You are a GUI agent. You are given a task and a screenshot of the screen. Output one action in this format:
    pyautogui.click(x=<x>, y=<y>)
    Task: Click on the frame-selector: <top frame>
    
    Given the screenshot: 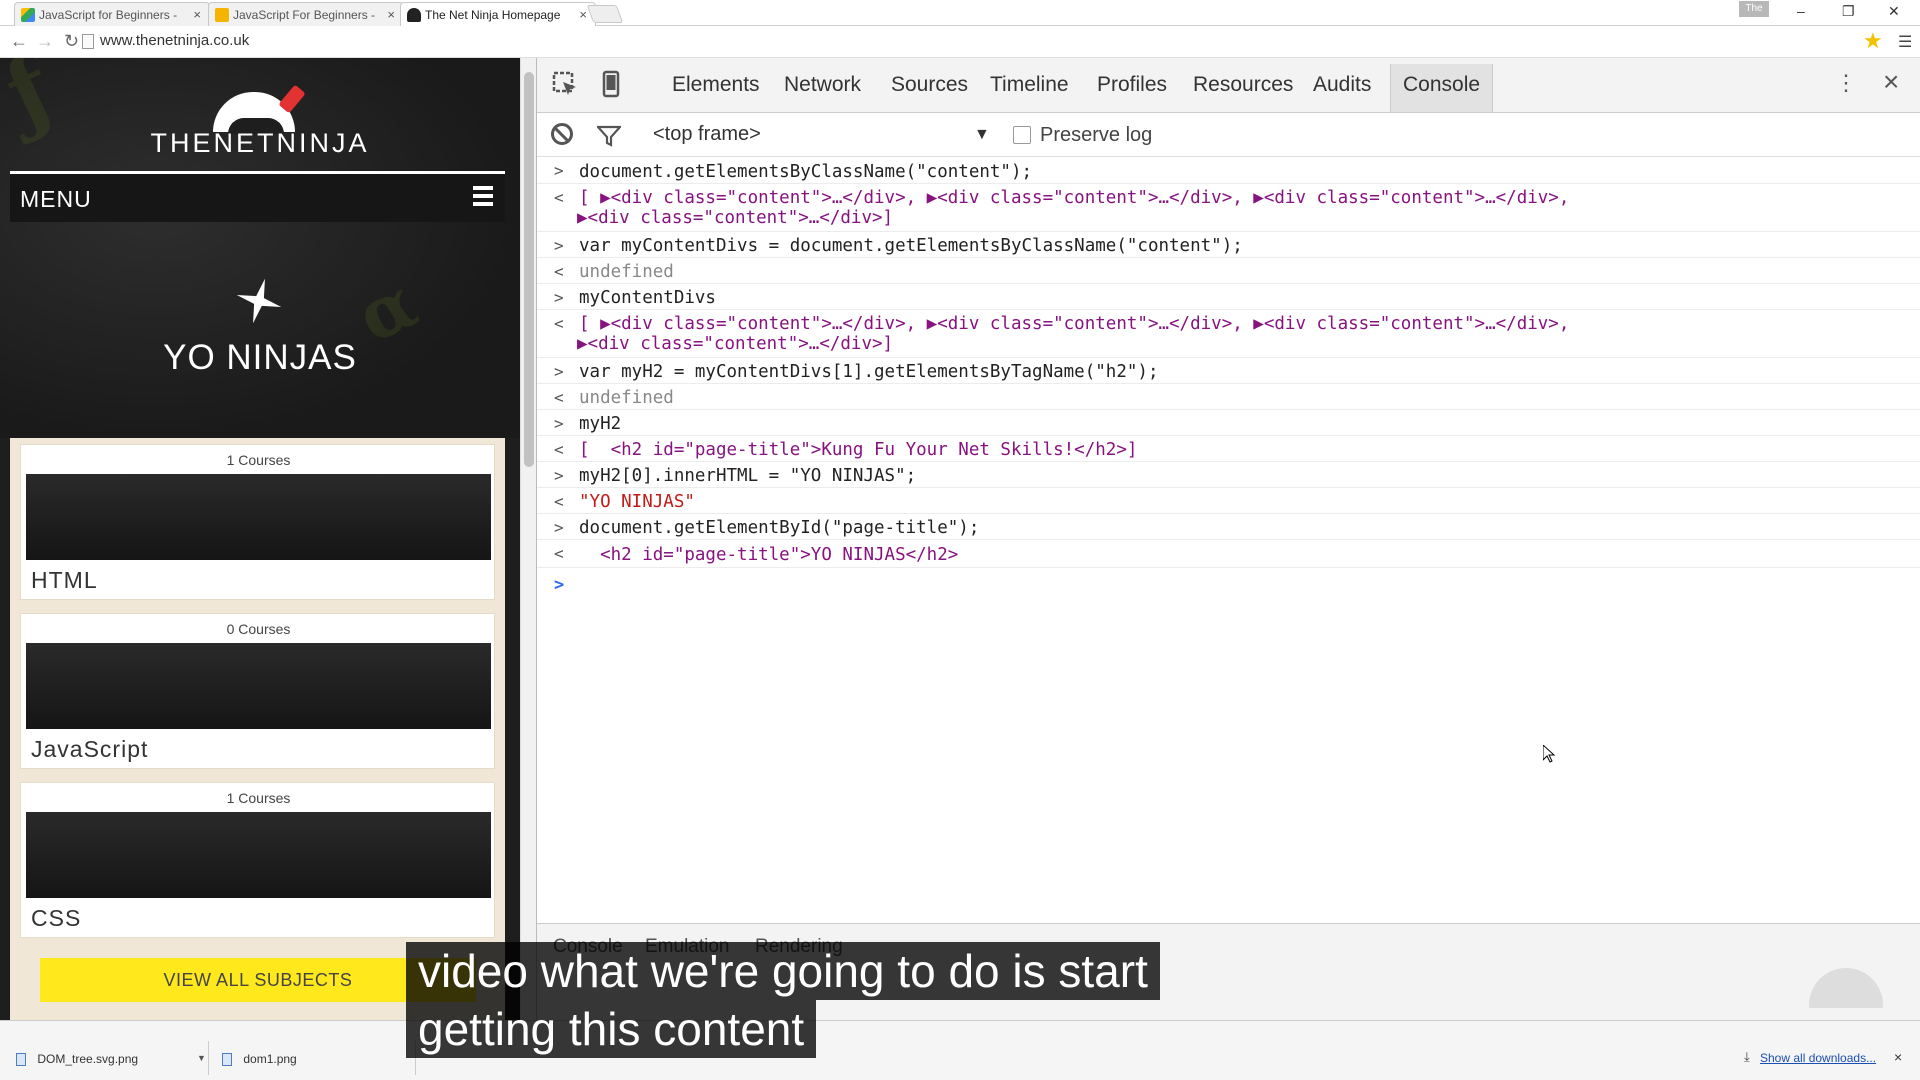 What is the action you would take?
    pyautogui.click(x=707, y=134)
    